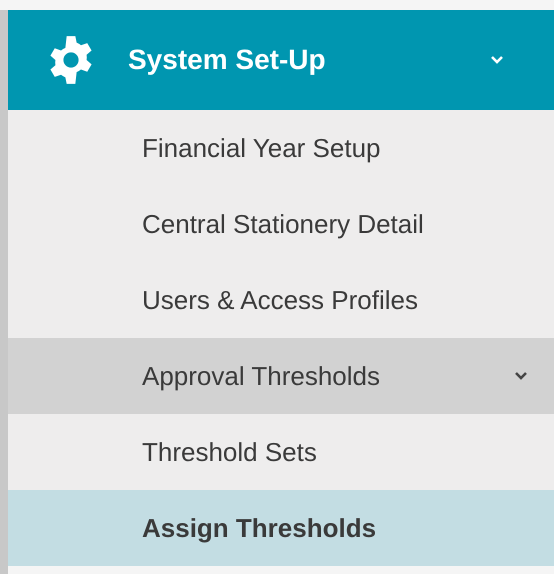 This screenshot has height=574, width=554. Describe the element at coordinates (281, 300) in the screenshot. I see `menu-item: Users & Access Profiles` at that location.